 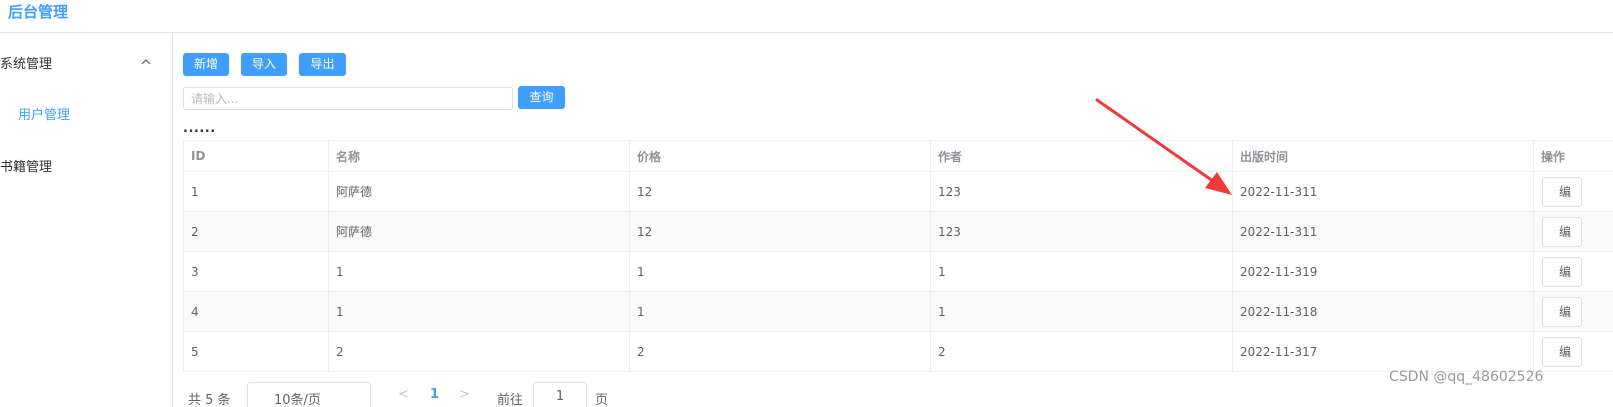 I want to click on sidebar-group-system: 系统管理, so click(x=86, y=63).